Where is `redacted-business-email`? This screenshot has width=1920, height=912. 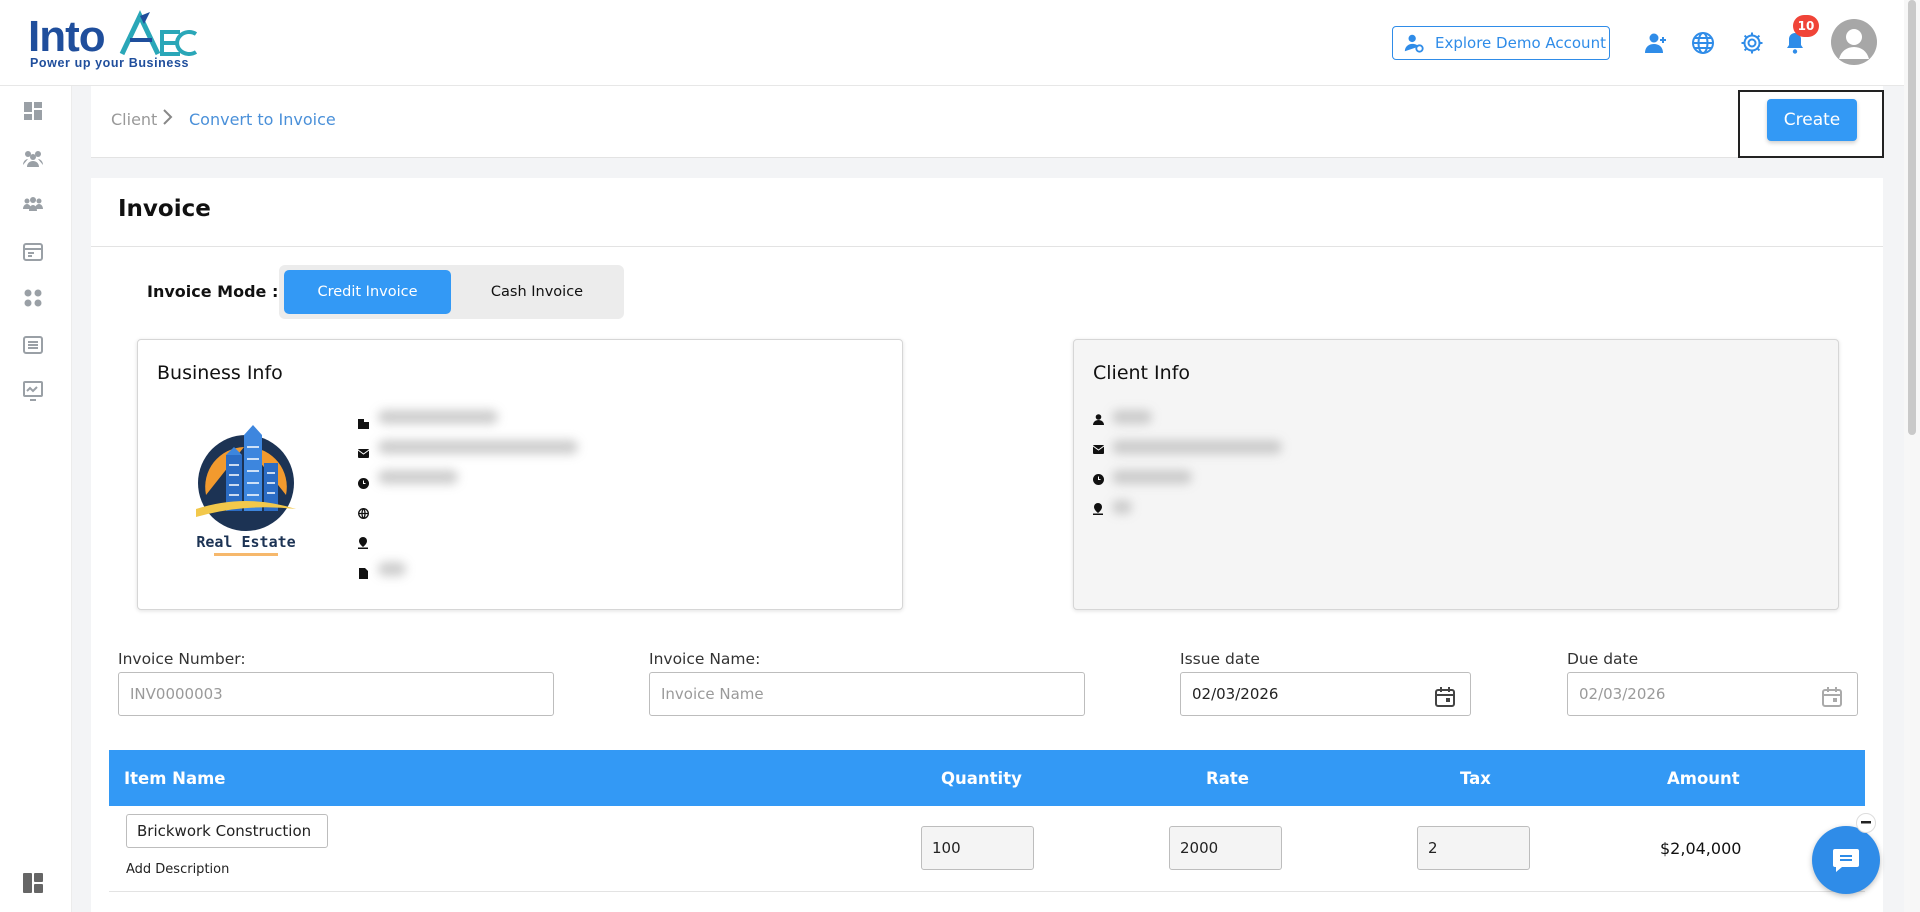
redacted-business-email is located at coordinates (478, 447).